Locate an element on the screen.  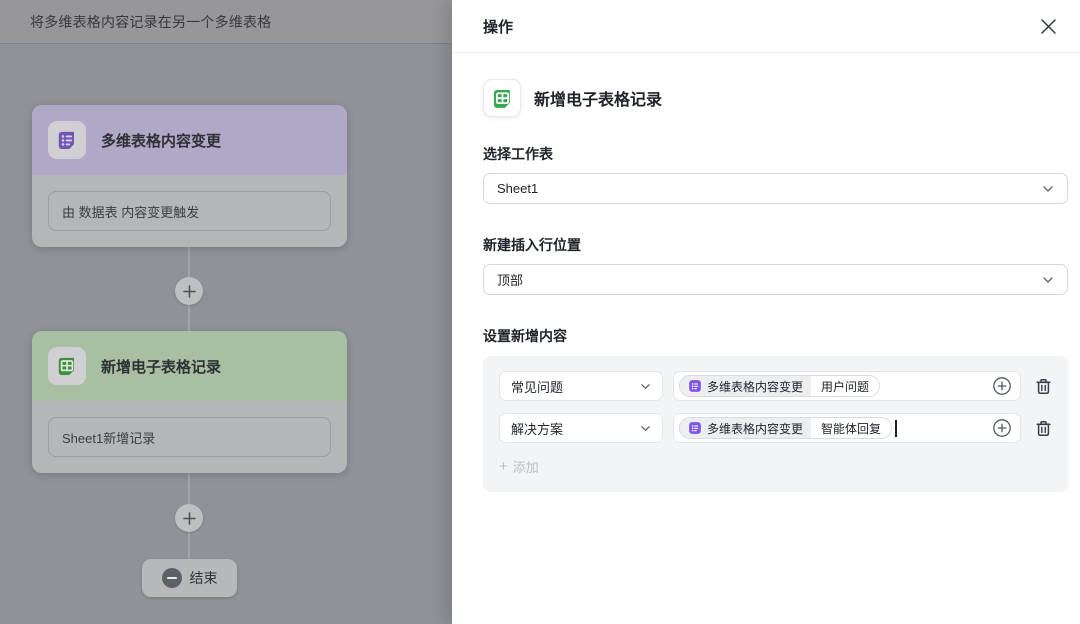
node-body: Sheet1新增记录 is located at coordinates (189, 437).